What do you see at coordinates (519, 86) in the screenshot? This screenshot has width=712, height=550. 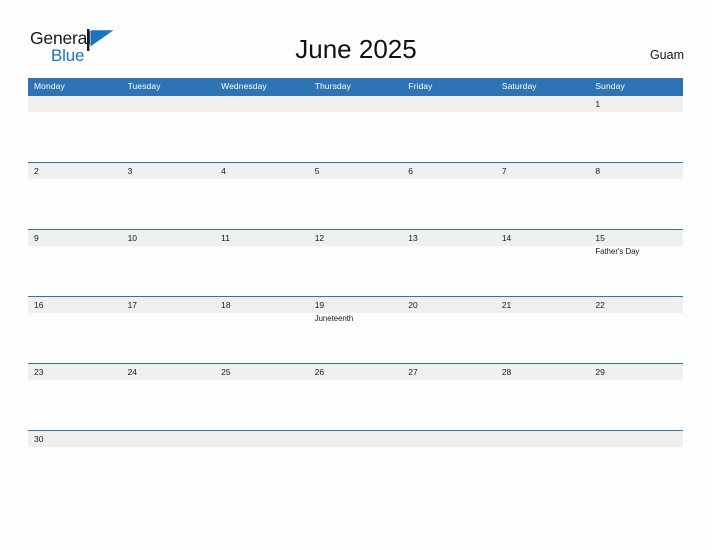 I see `weekday-header-saturday: Saturday` at bounding box center [519, 86].